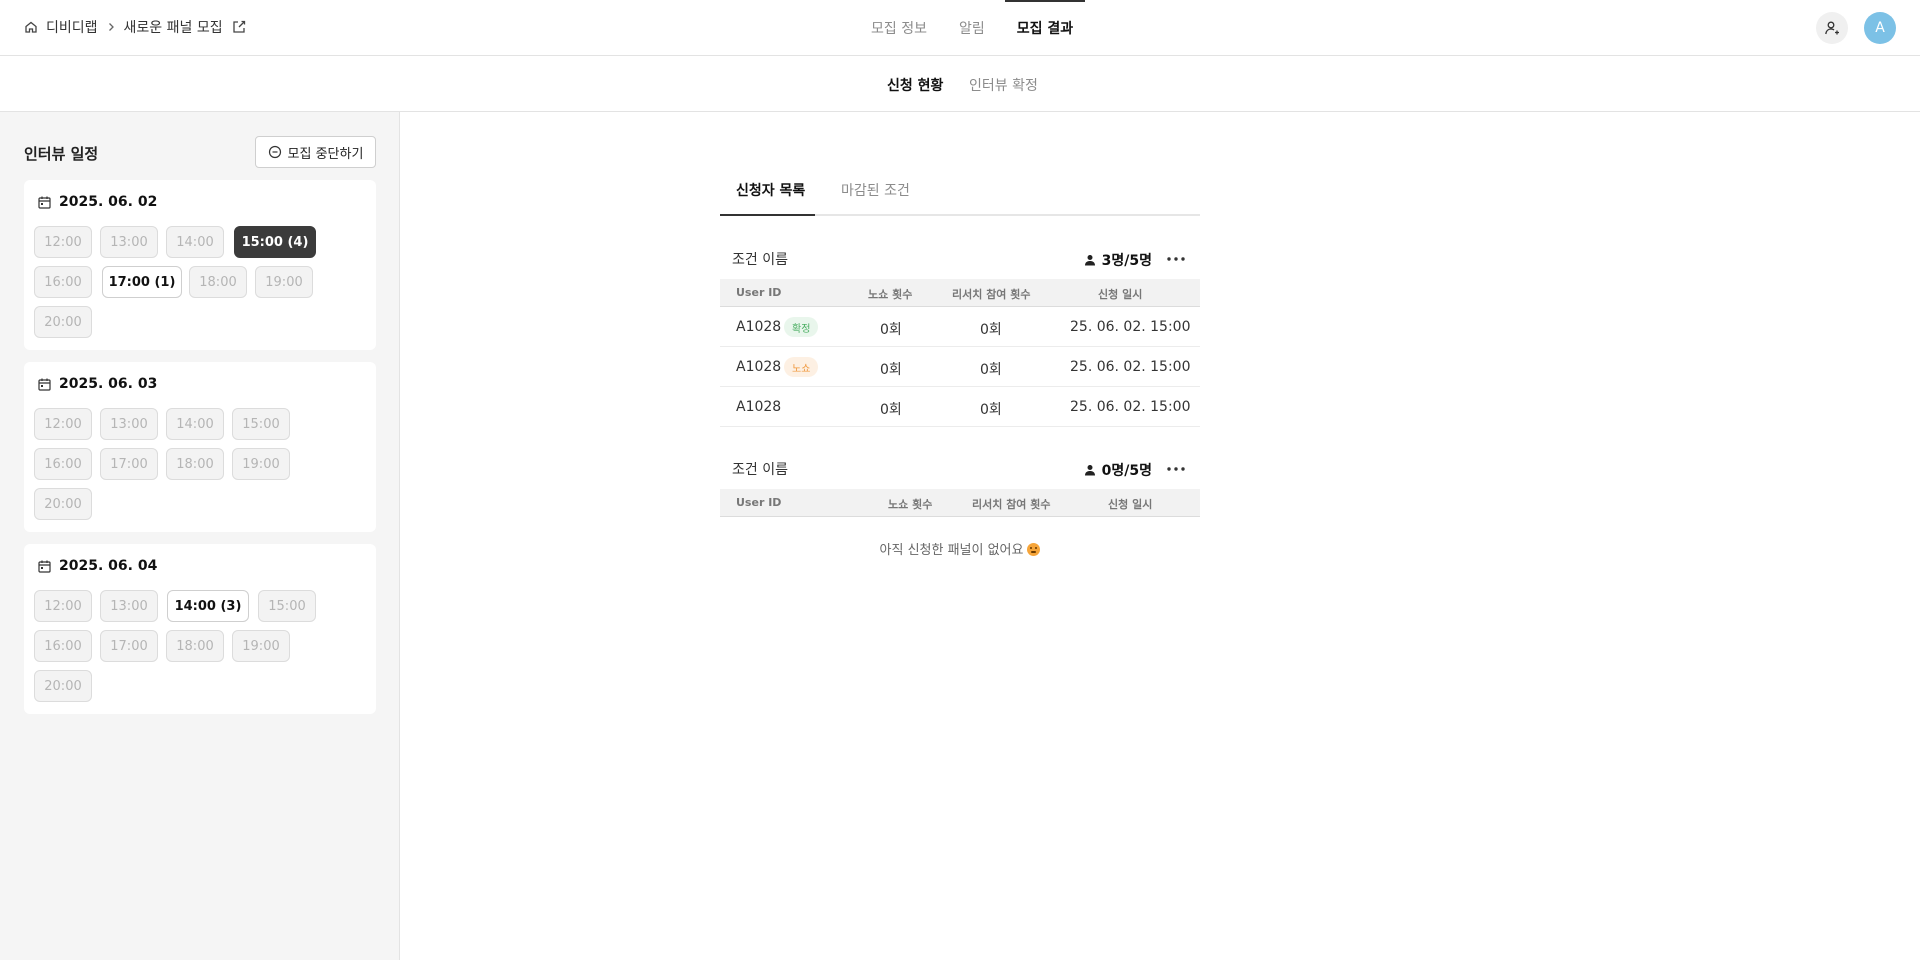  Describe the element at coordinates (108, 202) in the screenshot. I see `day-date: 2025. 06. 02` at that location.